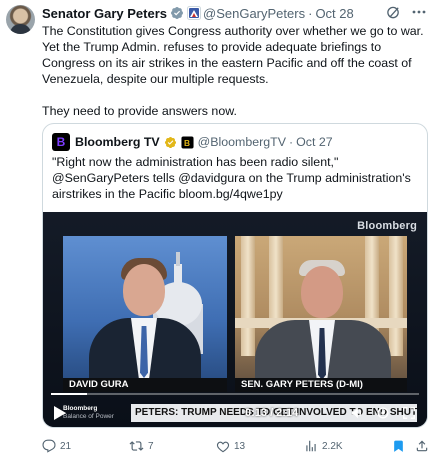 This screenshot has height=458, width=435. I want to click on ticker-brand-show: Balance of Power, so click(88, 416).